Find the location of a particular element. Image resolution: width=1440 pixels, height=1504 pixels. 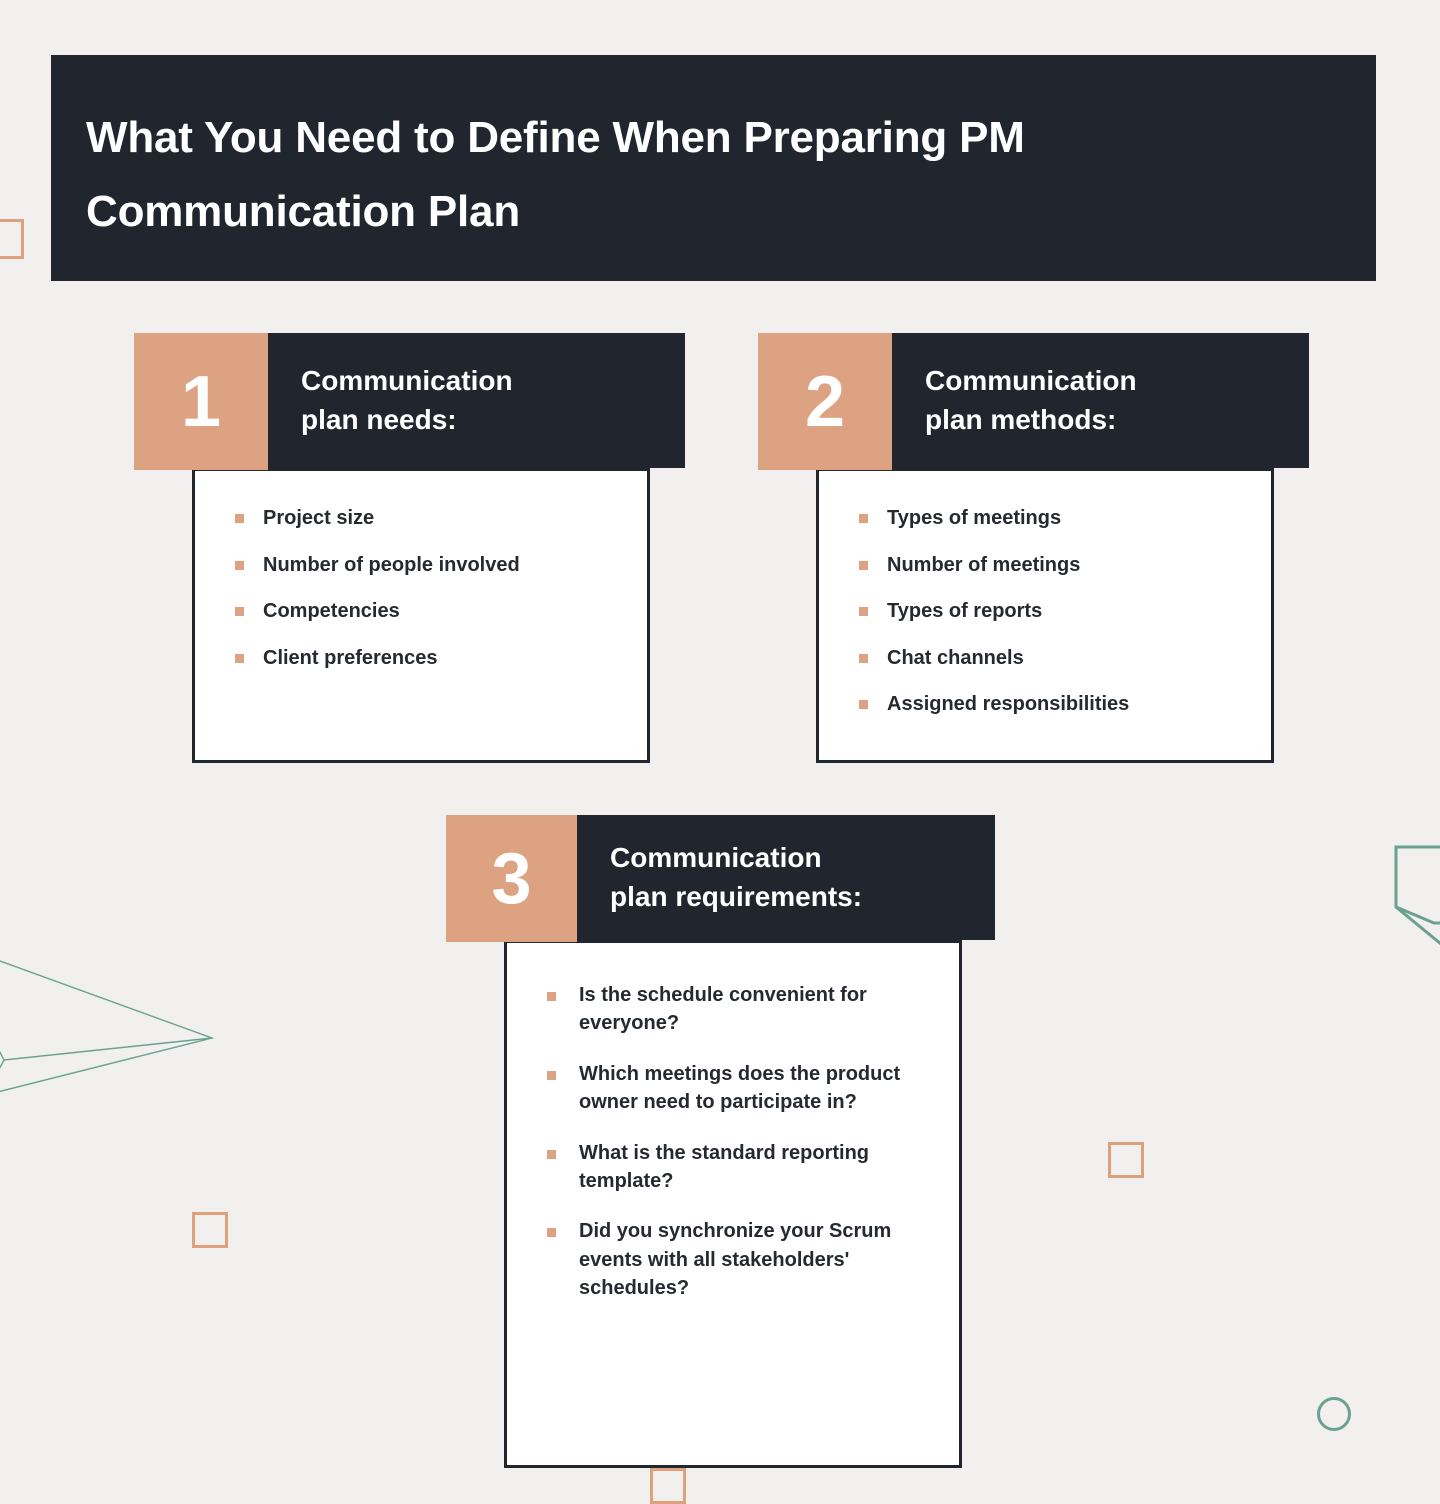

outlined-square-left-edge-icon is located at coordinates (12, 239).